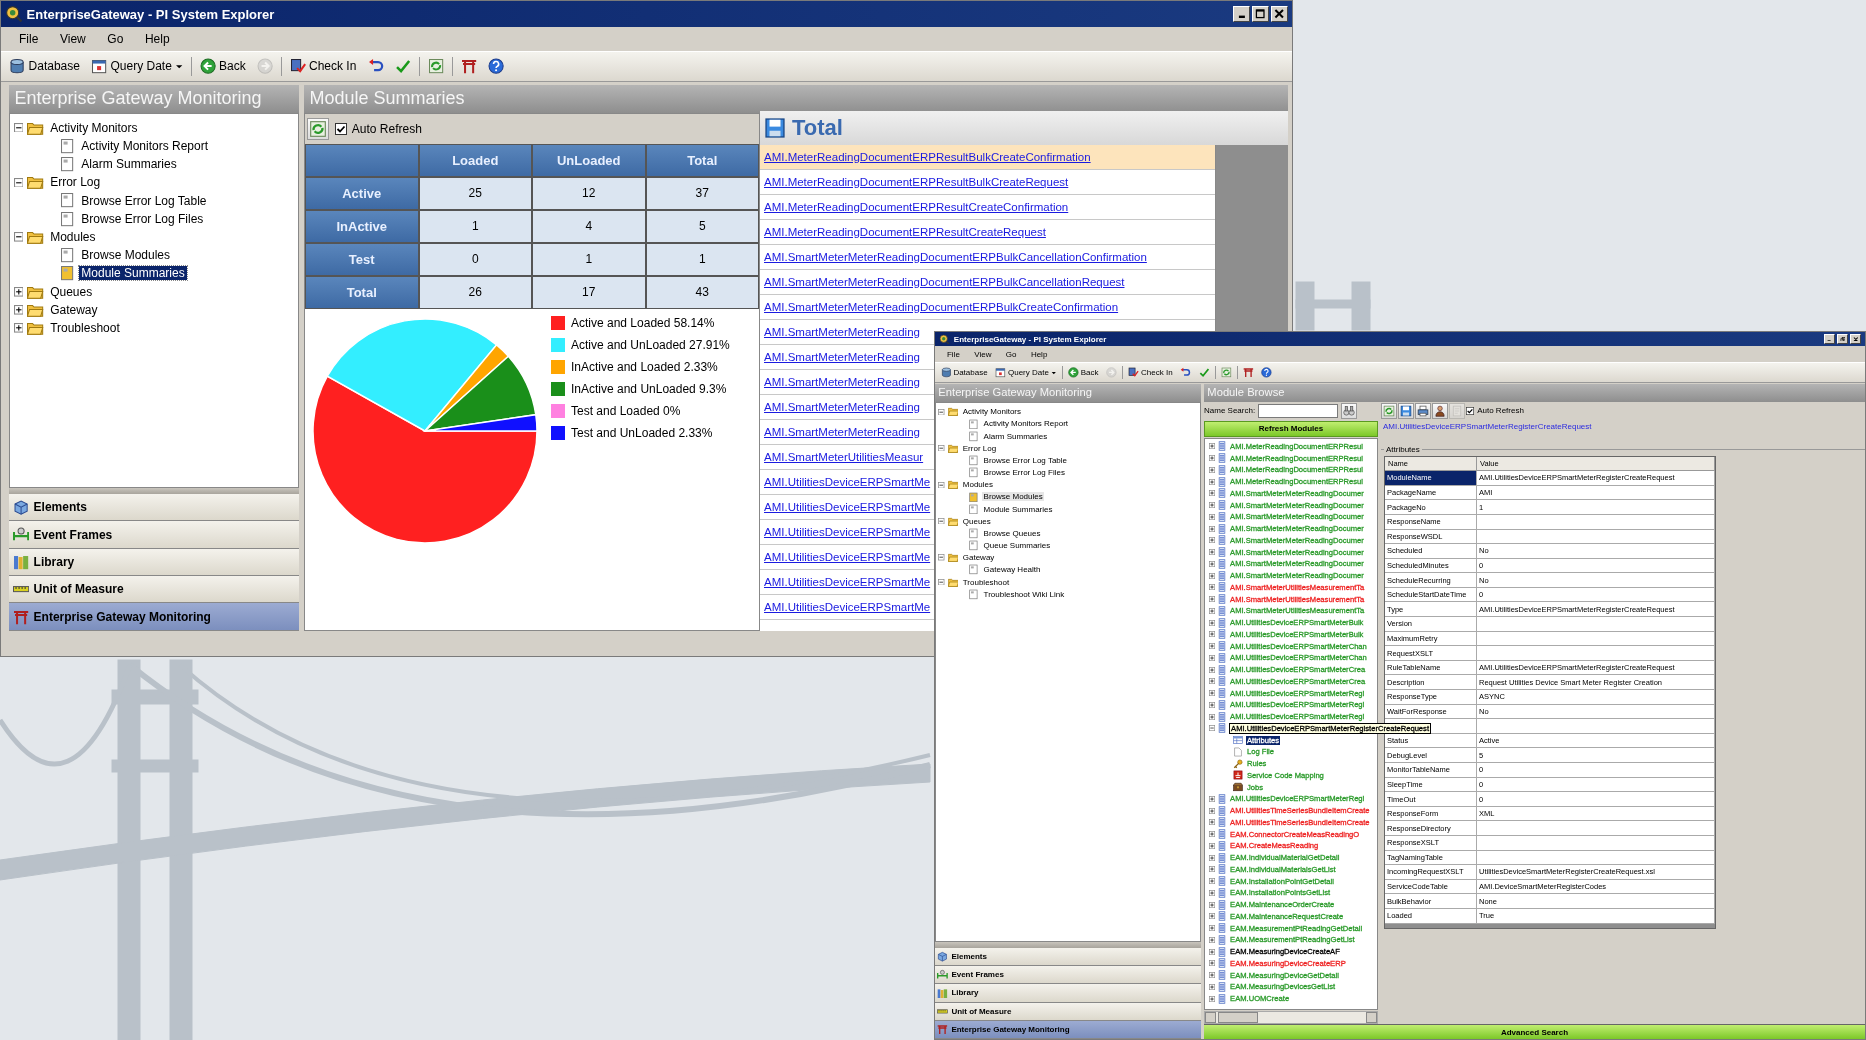 The width and height of the screenshot is (1866, 1040). What do you see at coordinates (154, 617) in the screenshot?
I see `nav-item: Enterprise Gateway Monitoring` at bounding box center [154, 617].